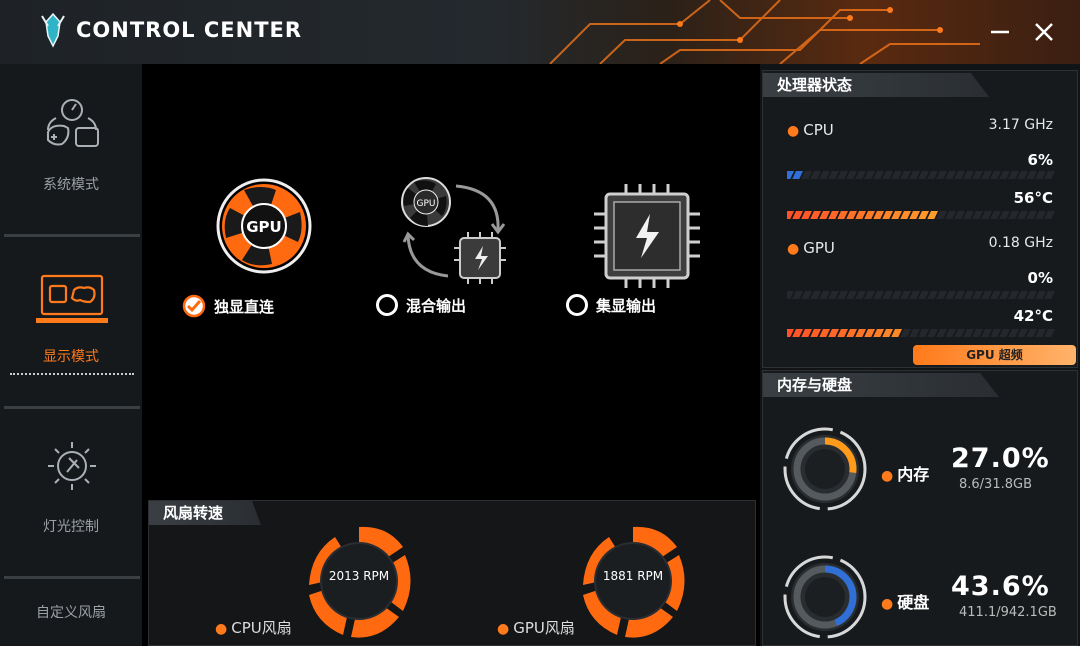  What do you see at coordinates (1000, 32) in the screenshot?
I see `minimize-button` at bounding box center [1000, 32].